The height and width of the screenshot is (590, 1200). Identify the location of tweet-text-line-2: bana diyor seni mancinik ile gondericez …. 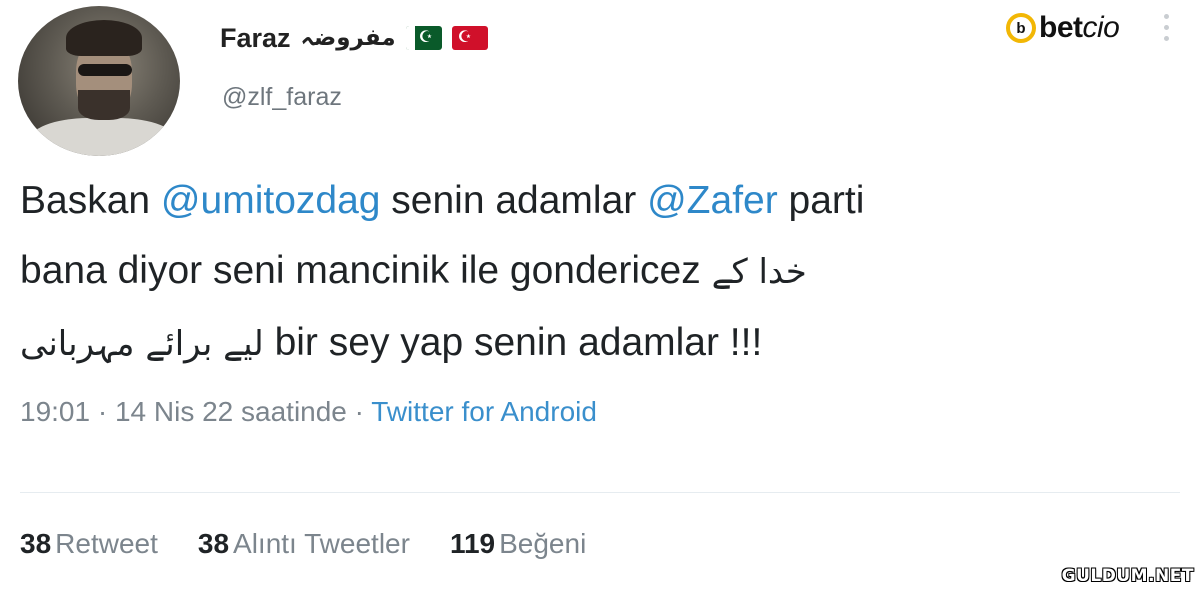
(413, 270).